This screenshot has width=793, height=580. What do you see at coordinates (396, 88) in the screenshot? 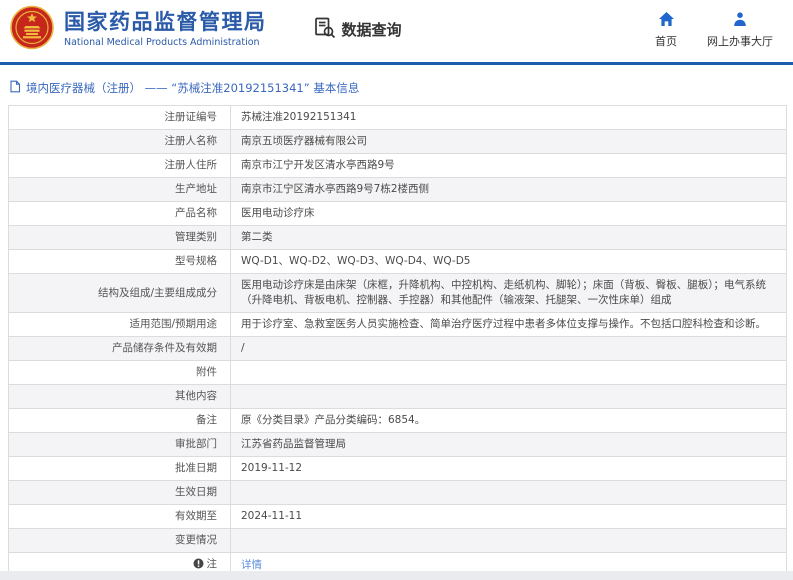
I see `breadcrumb: 境内医疗器械（注册） —— “苏械注准20192151341” 基本信息` at bounding box center [396, 88].